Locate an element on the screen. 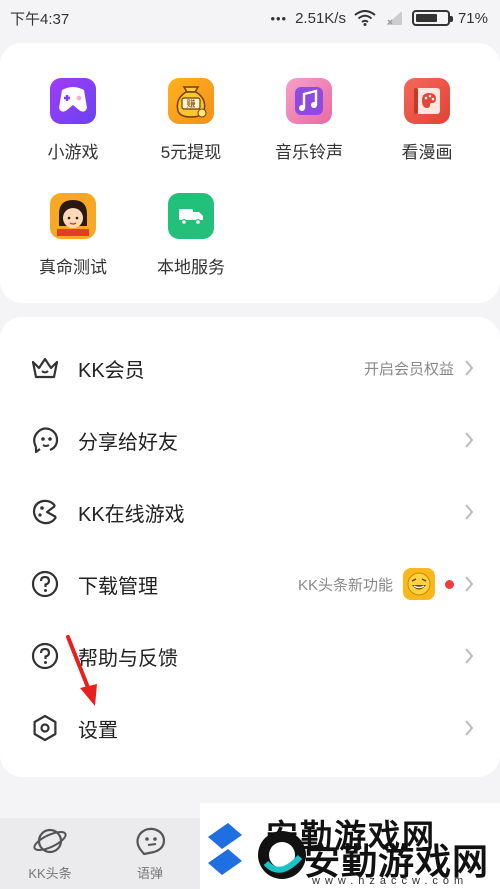 This screenshot has height=889, width=500. bottom-nav: KK头条 语弹 is located at coordinates (100, 853).